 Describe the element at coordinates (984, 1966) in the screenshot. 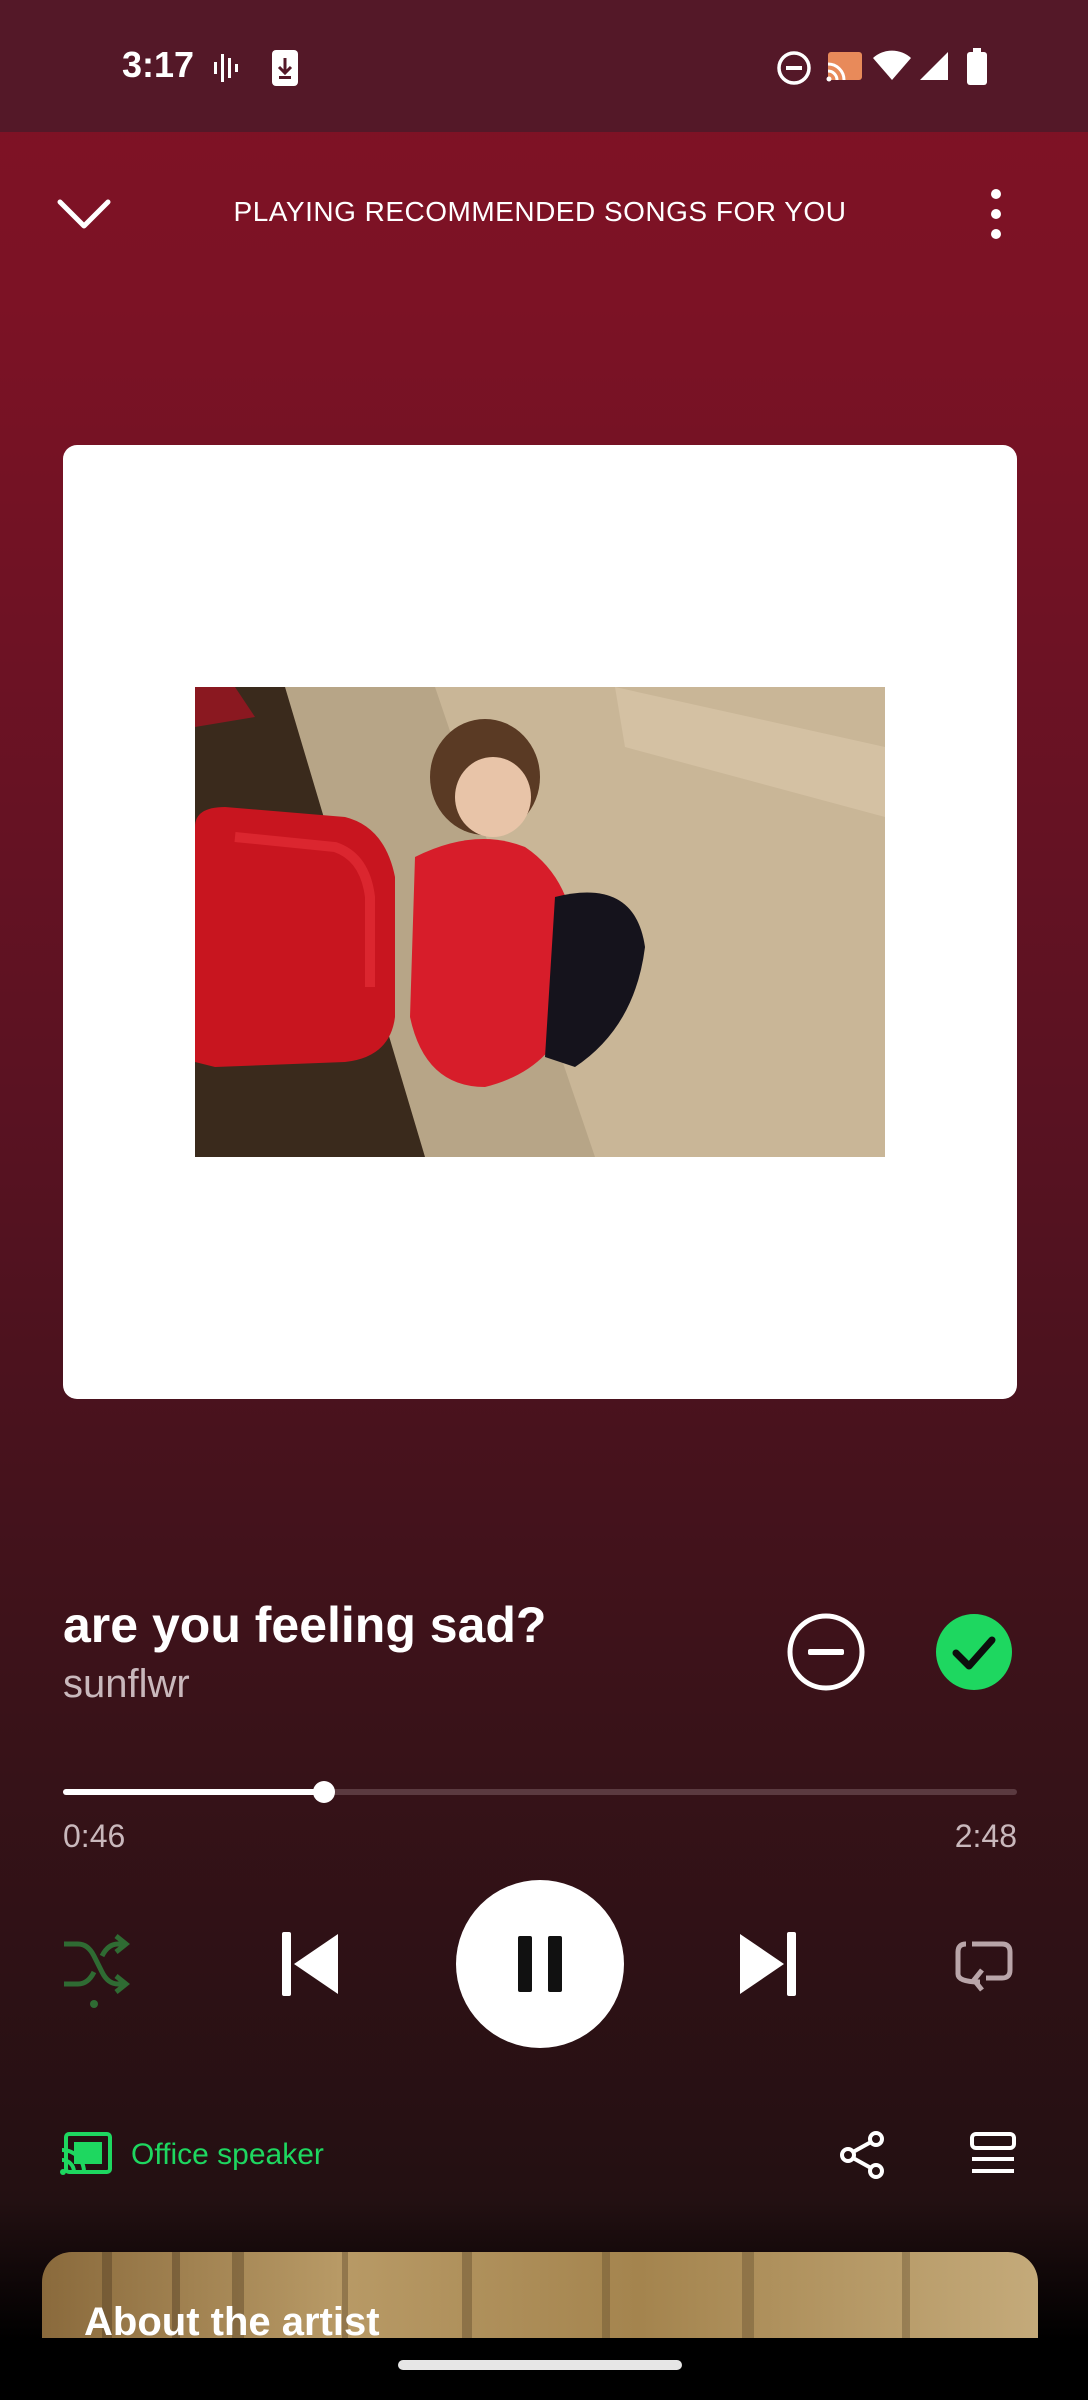

I see `repeat-icon` at that location.